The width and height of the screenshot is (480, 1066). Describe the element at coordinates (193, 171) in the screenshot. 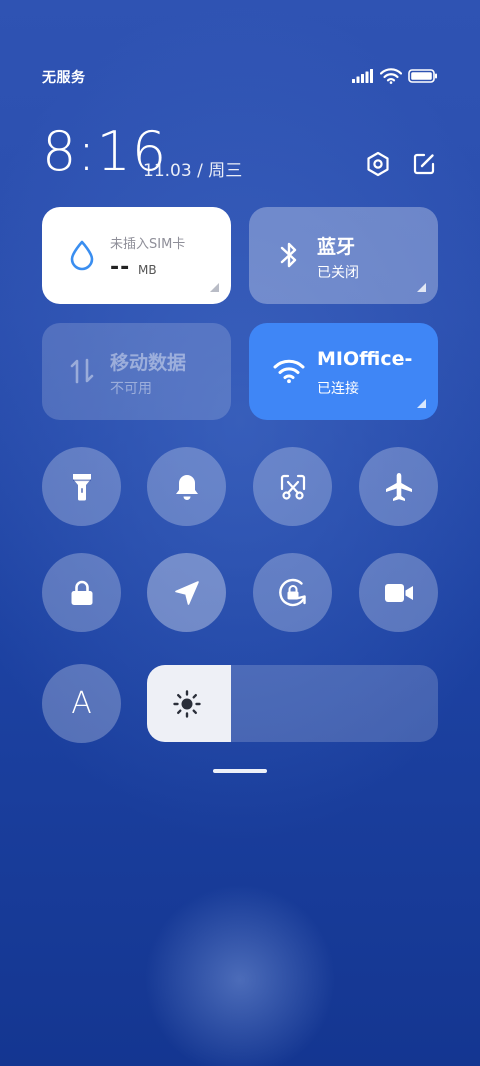

I see `clock-date: 11.03 / 周三` at that location.